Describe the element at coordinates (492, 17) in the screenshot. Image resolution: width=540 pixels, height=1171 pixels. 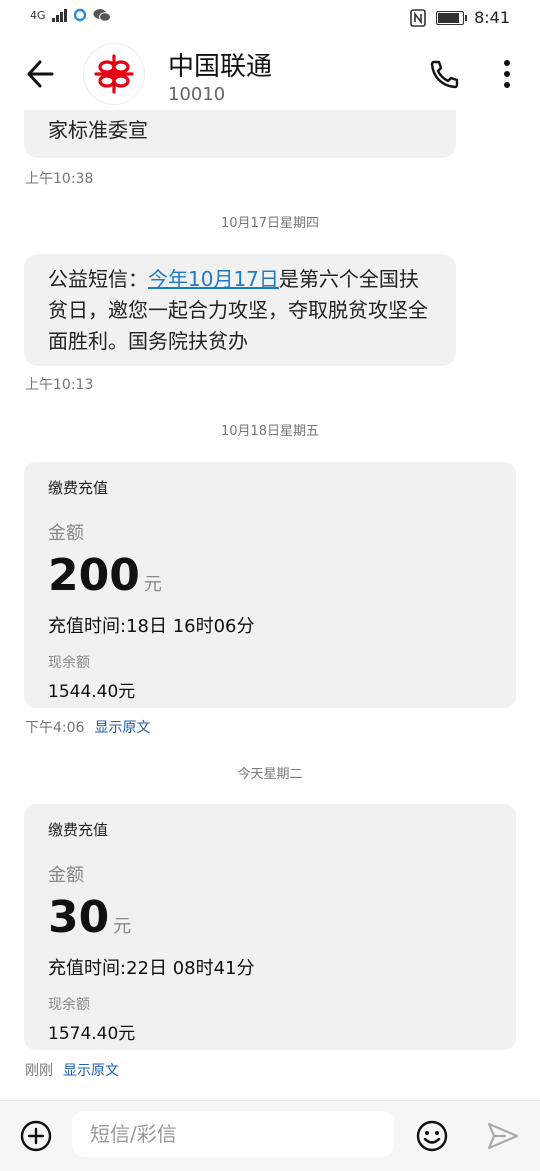
I see `status-time: 8:41` at that location.